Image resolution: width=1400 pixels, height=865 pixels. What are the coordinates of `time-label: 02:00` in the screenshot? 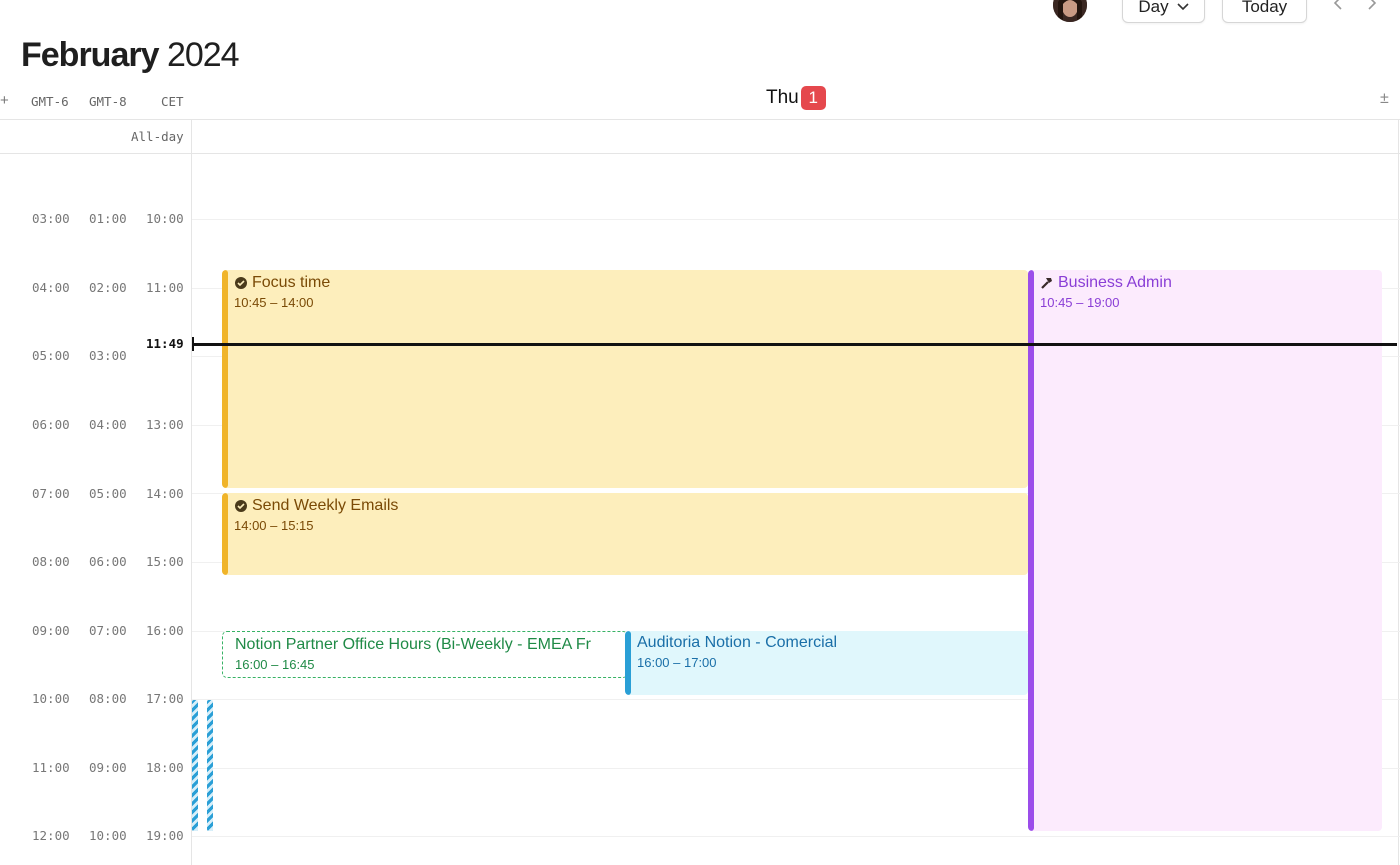 It's located at (108, 287).